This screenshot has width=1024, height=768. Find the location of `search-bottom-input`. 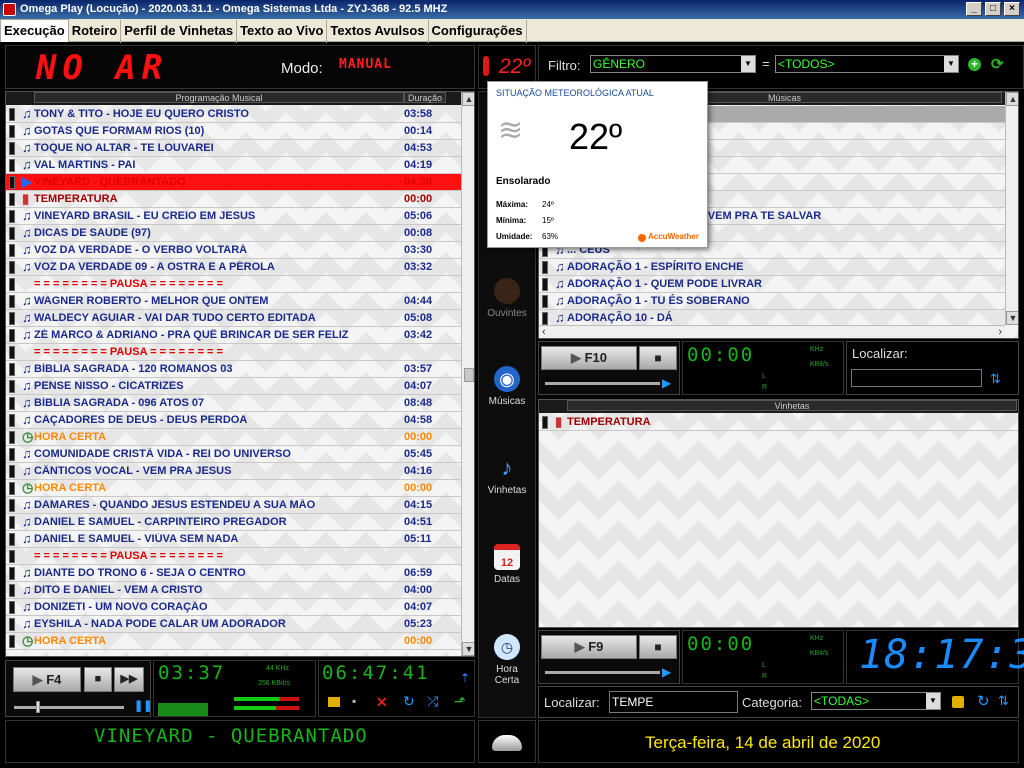

search-bottom-input is located at coordinates (673, 702).